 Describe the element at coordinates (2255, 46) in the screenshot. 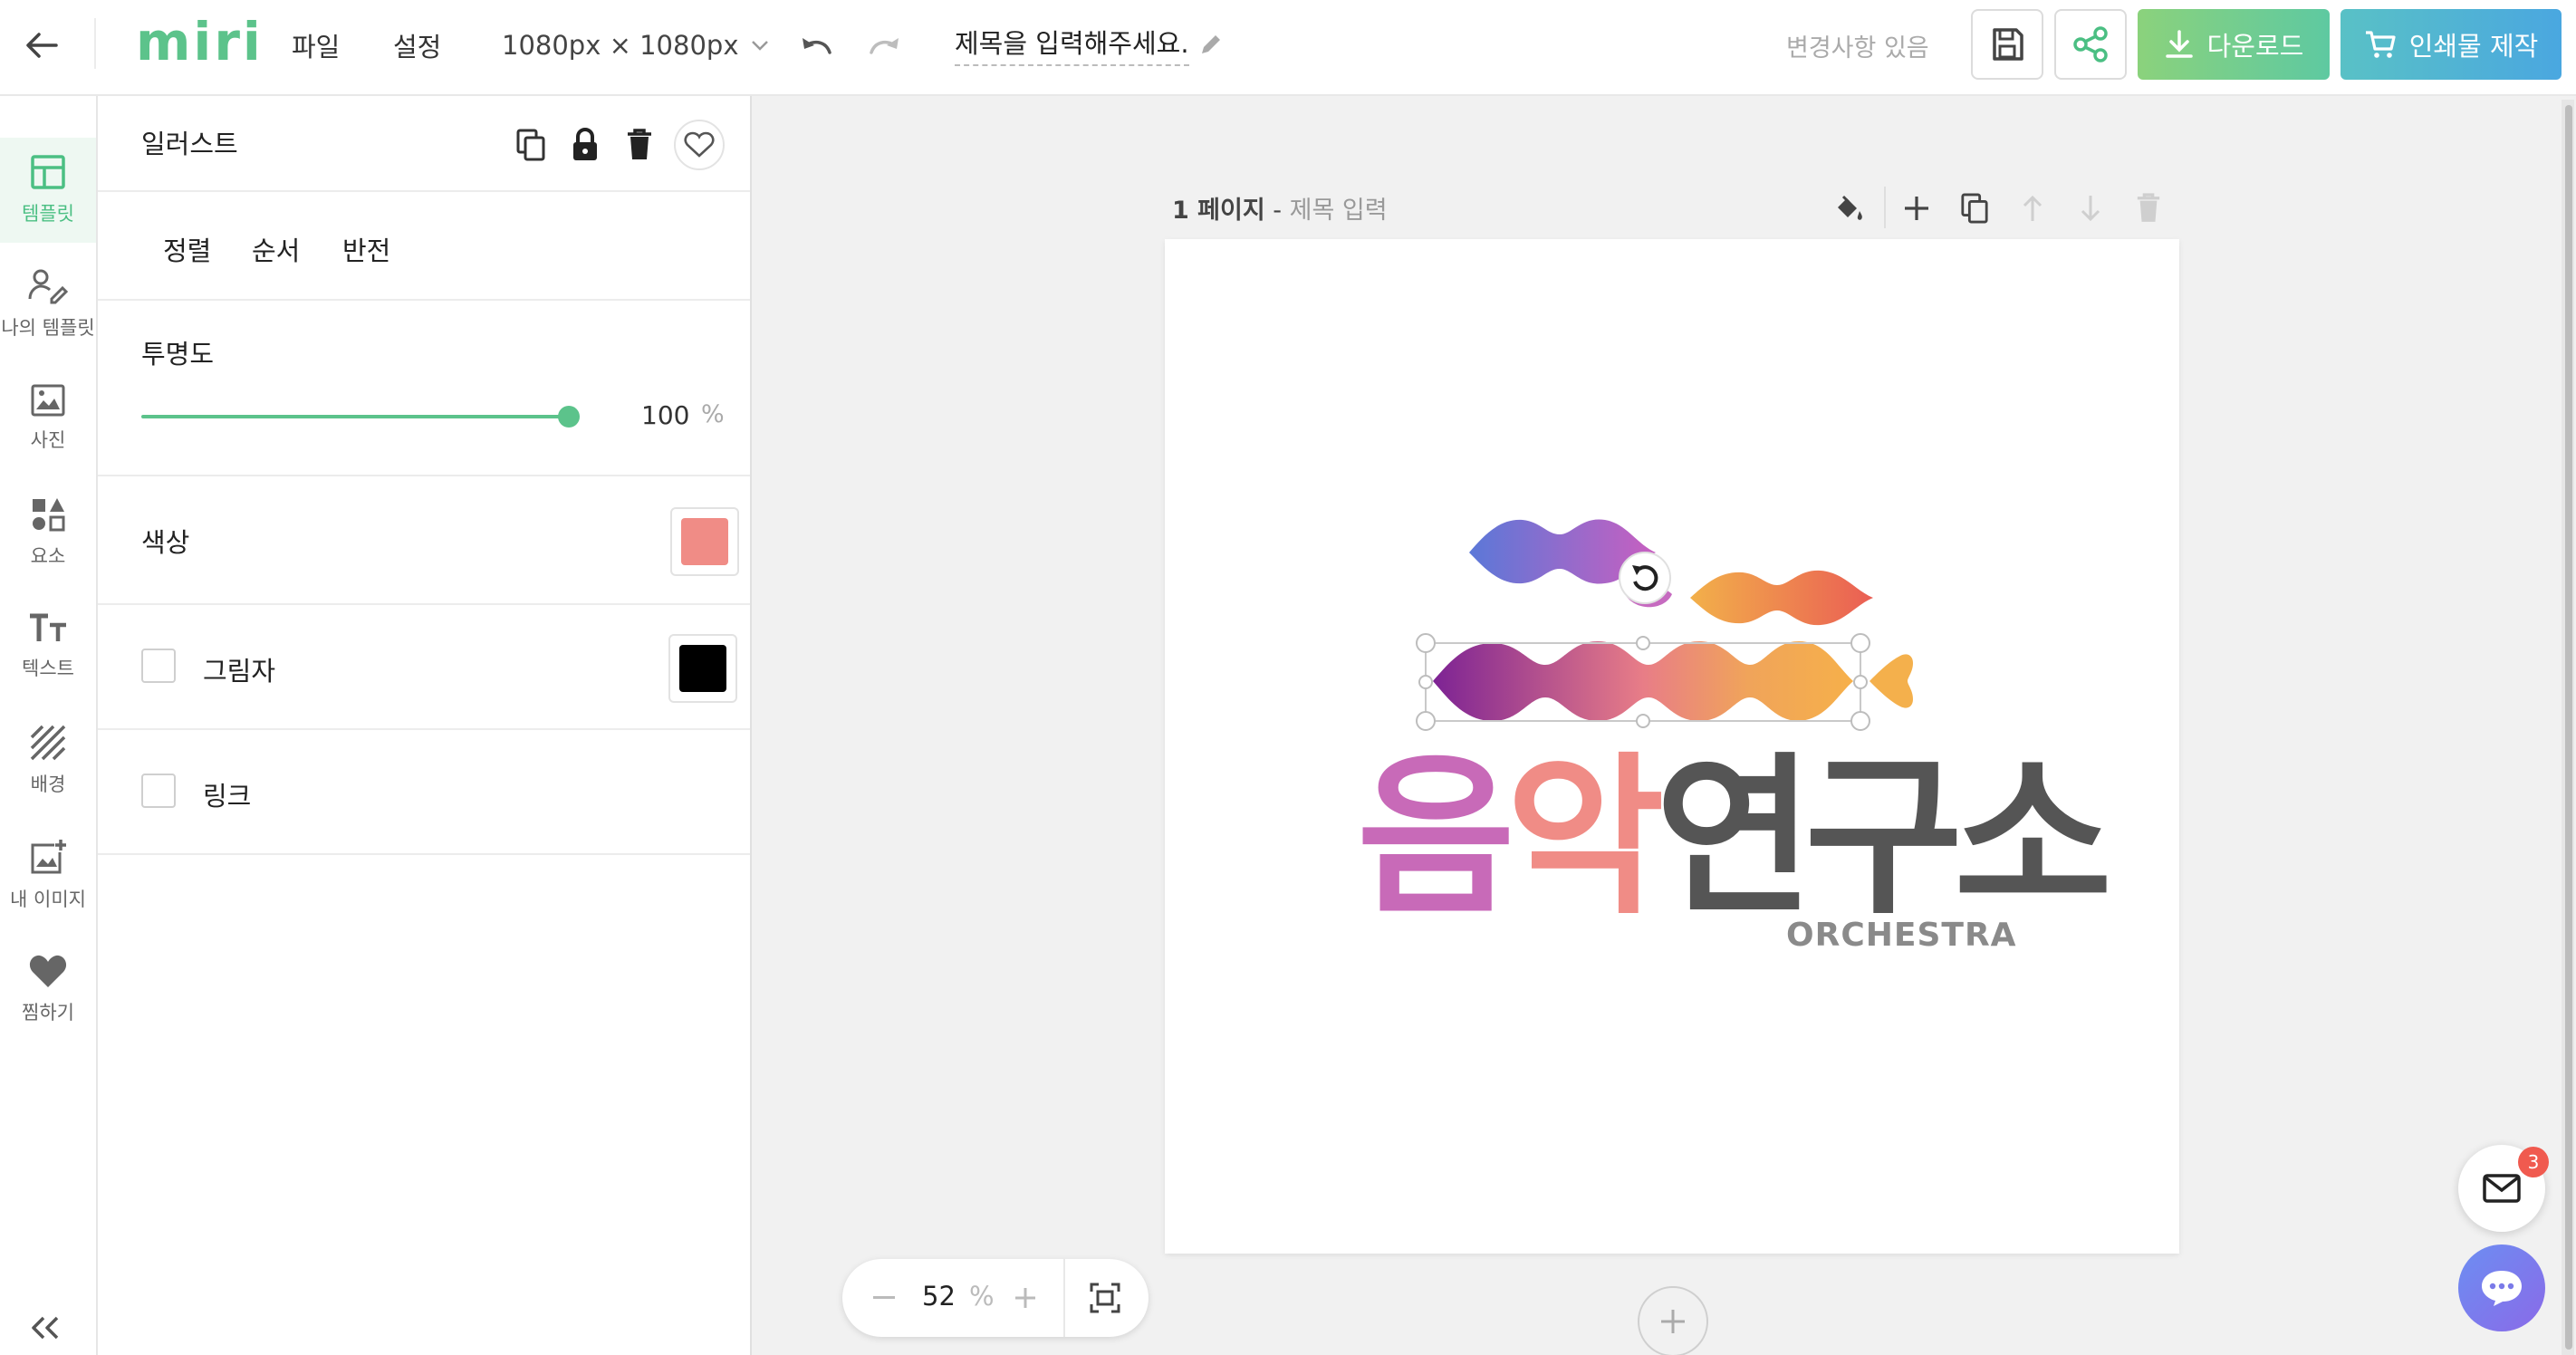

I see `download-label: 다운로드` at that location.